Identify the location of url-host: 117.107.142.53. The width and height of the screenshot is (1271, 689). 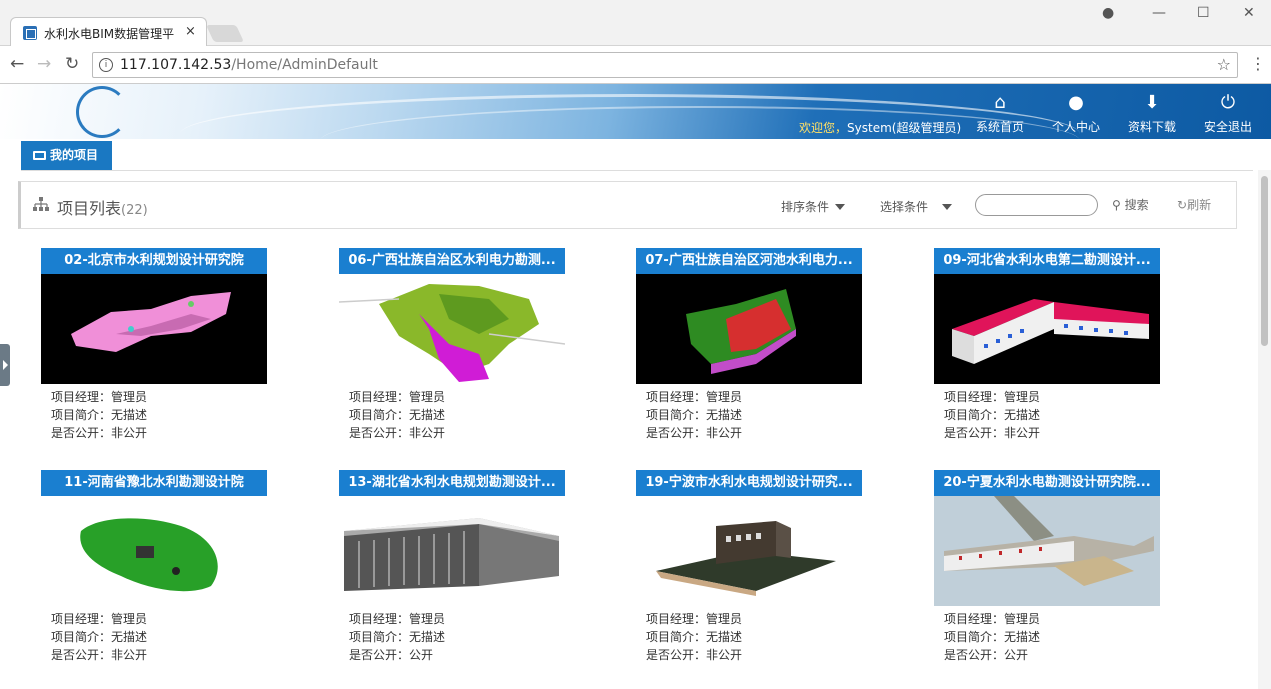
(176, 65).